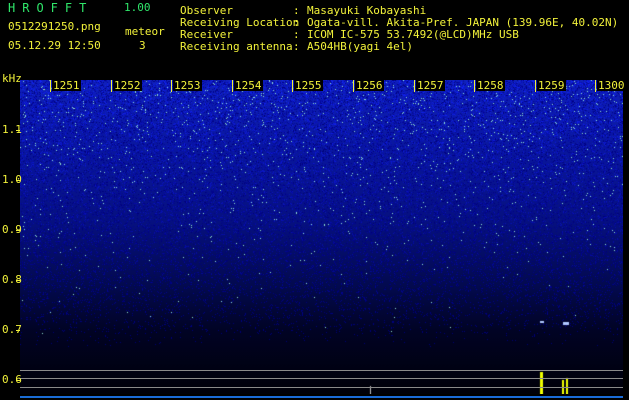 The width and height of the screenshot is (629, 400). Describe the element at coordinates (308, 85) in the screenshot. I see `x-tick-label: 1255` at that location.